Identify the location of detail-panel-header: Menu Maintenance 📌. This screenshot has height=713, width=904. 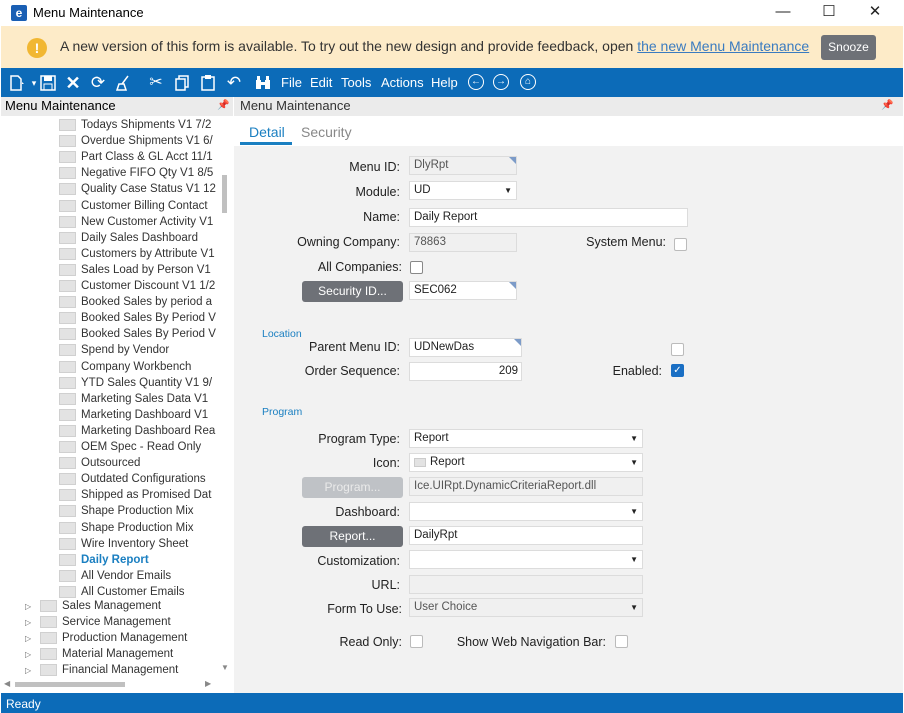
(568, 106).